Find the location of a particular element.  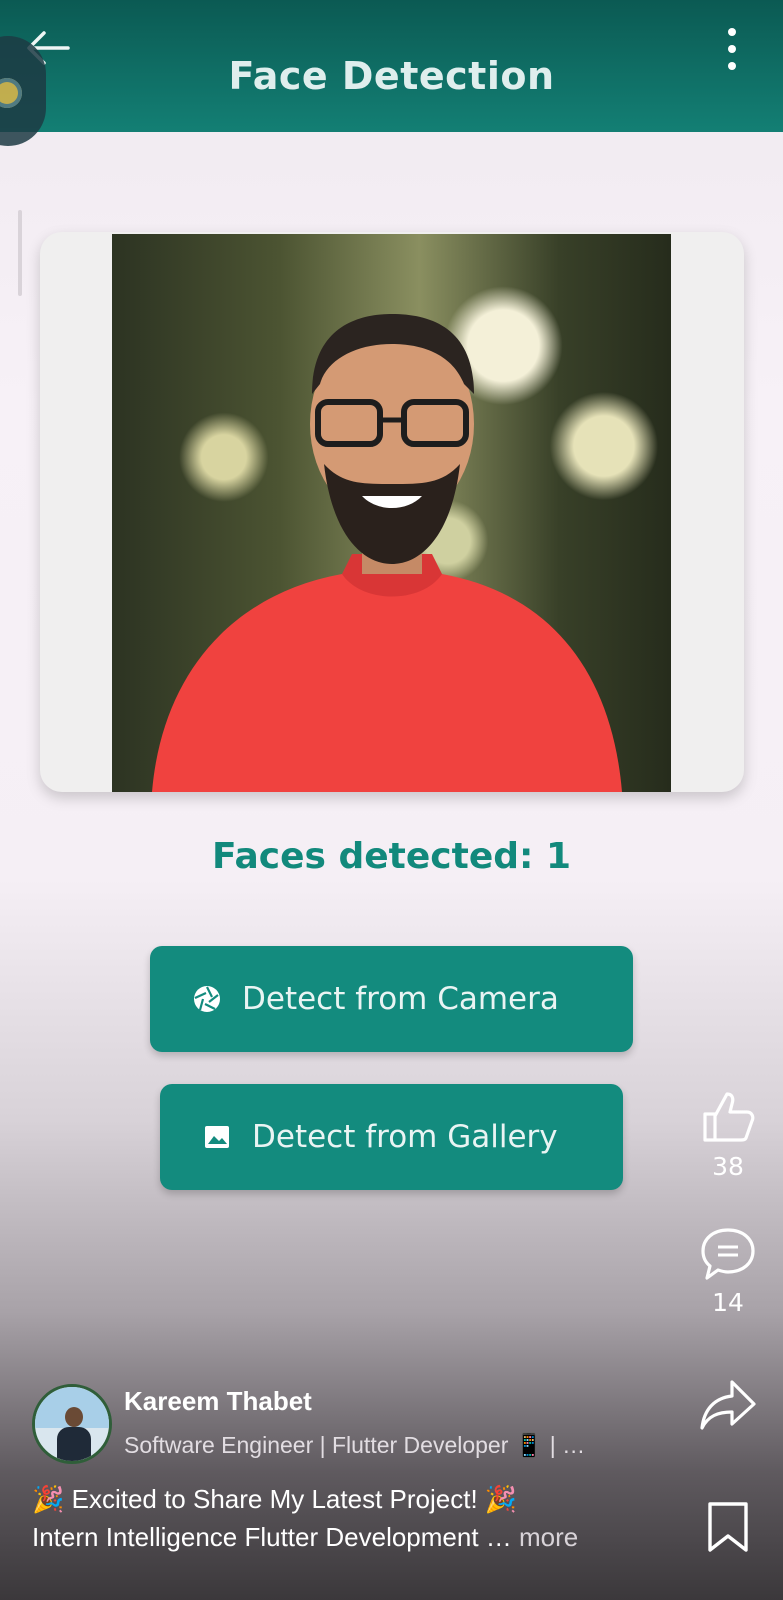

more-menu-button is located at coordinates (732, 49).